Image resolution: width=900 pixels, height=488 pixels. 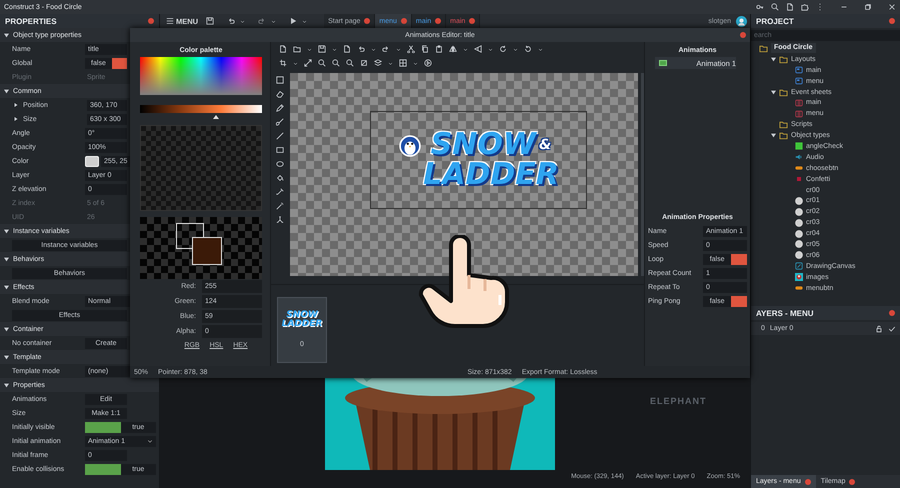 I want to click on menu-icon, so click(x=170, y=21).